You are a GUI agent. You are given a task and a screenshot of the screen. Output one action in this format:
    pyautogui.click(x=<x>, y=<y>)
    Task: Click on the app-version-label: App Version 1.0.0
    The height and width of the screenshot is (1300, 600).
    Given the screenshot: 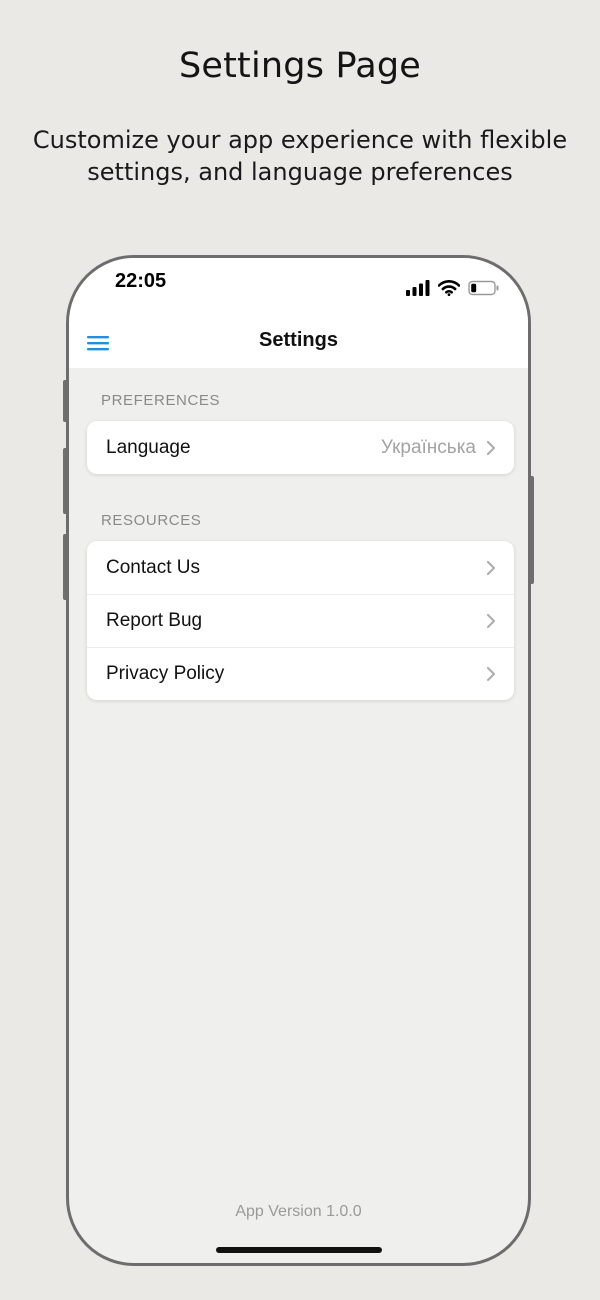 What is the action you would take?
    pyautogui.click(x=298, y=1211)
    